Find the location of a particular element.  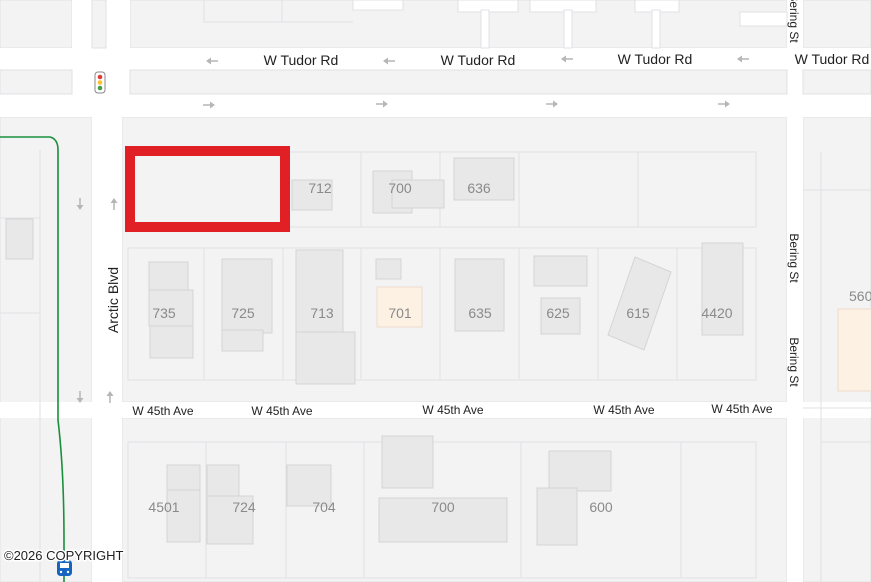

tudor-median-west is located at coordinates (36, 82).